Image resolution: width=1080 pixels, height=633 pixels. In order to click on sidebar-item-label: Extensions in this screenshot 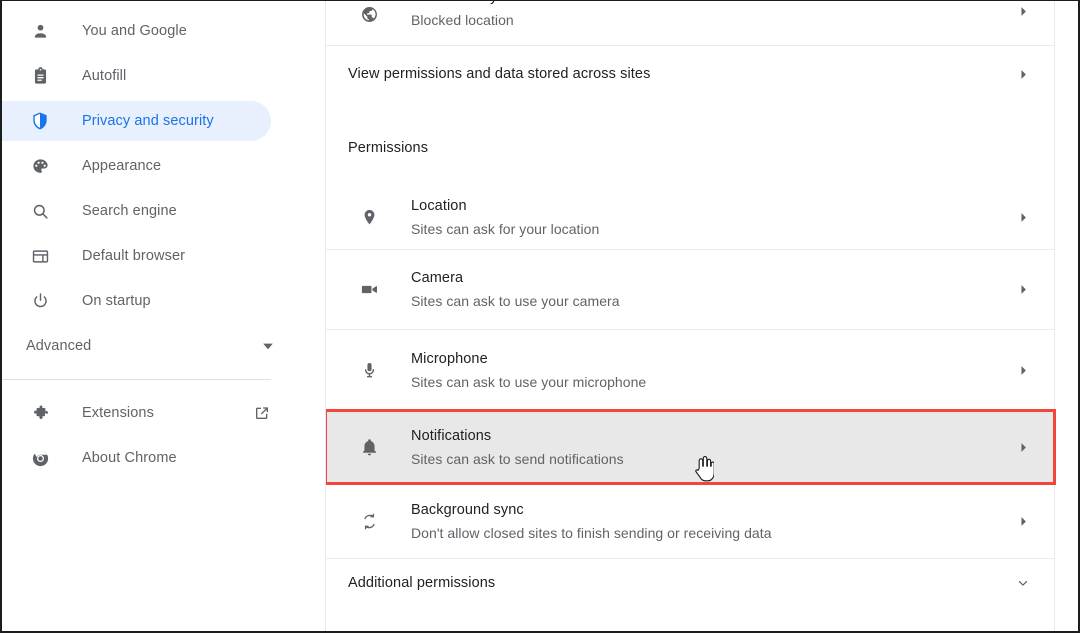, I will do `click(118, 413)`.